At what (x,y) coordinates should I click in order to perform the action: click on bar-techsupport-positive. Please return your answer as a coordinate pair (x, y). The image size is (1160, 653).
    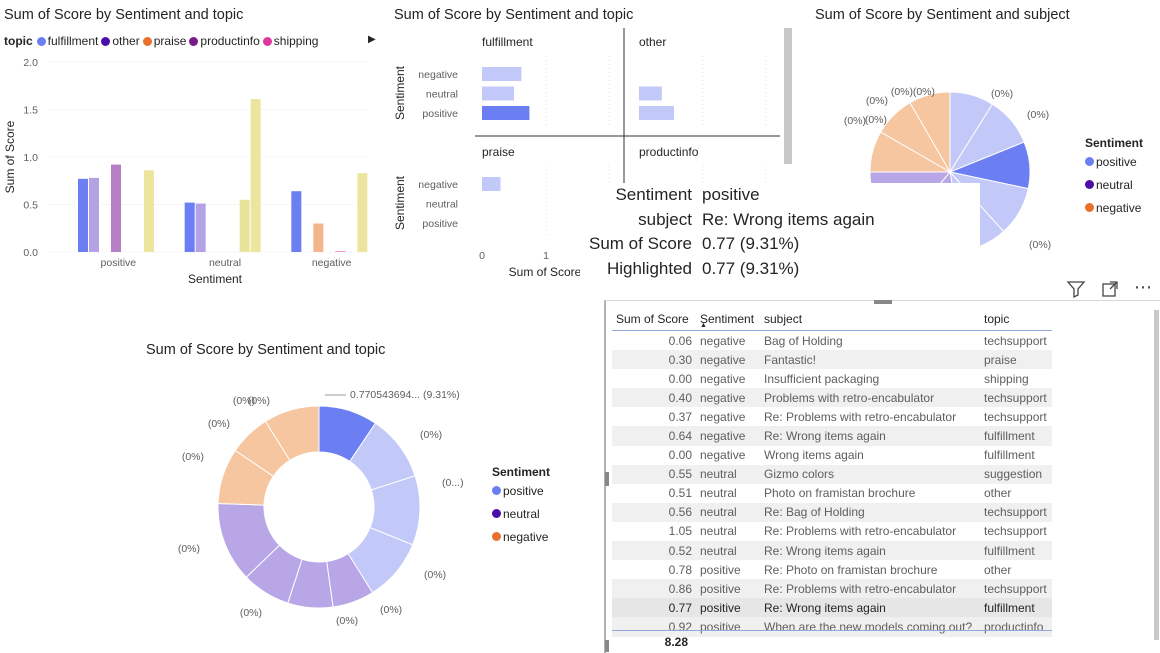
    Looking at the image, I should click on (149, 211).